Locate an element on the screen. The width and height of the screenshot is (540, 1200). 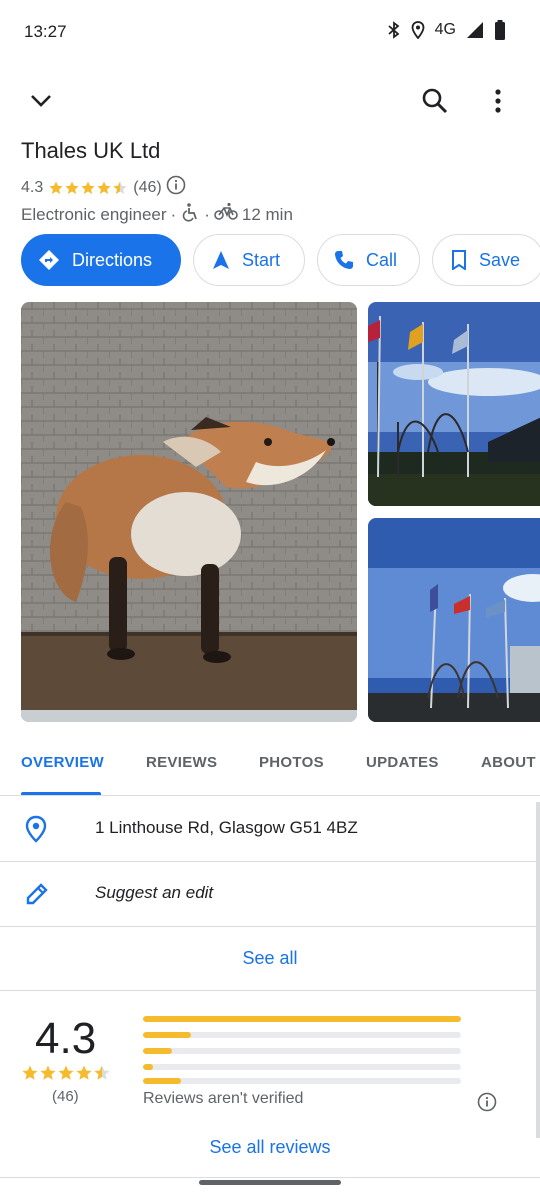
search-icon is located at coordinates (435, 103).